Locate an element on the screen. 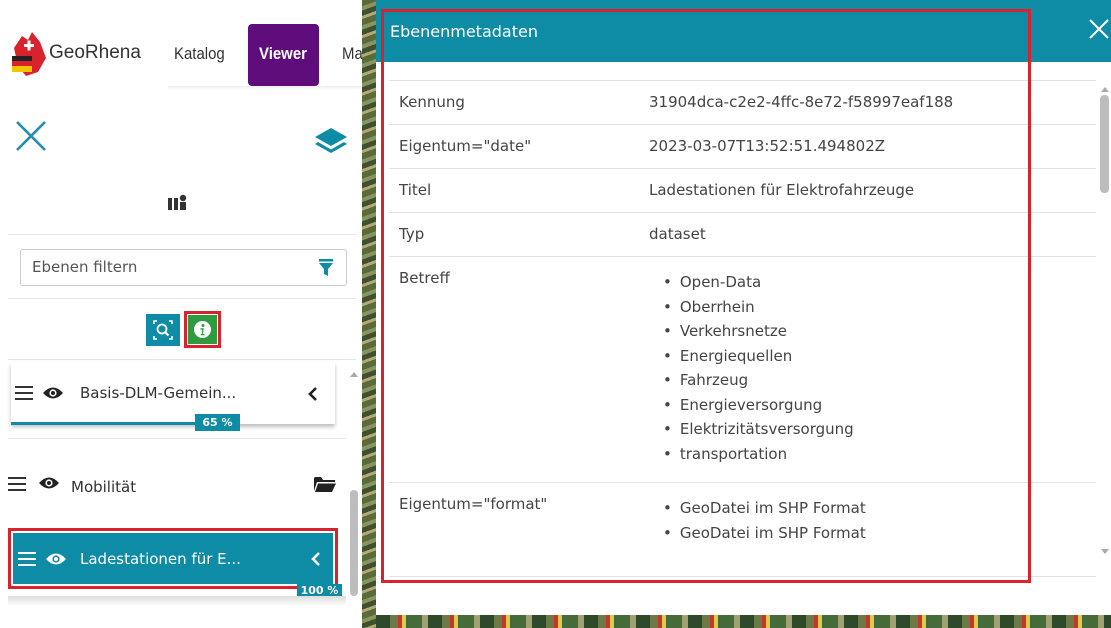 This screenshot has height=628, width=1111. tab-viewer-label: Viewer is located at coordinates (283, 53).